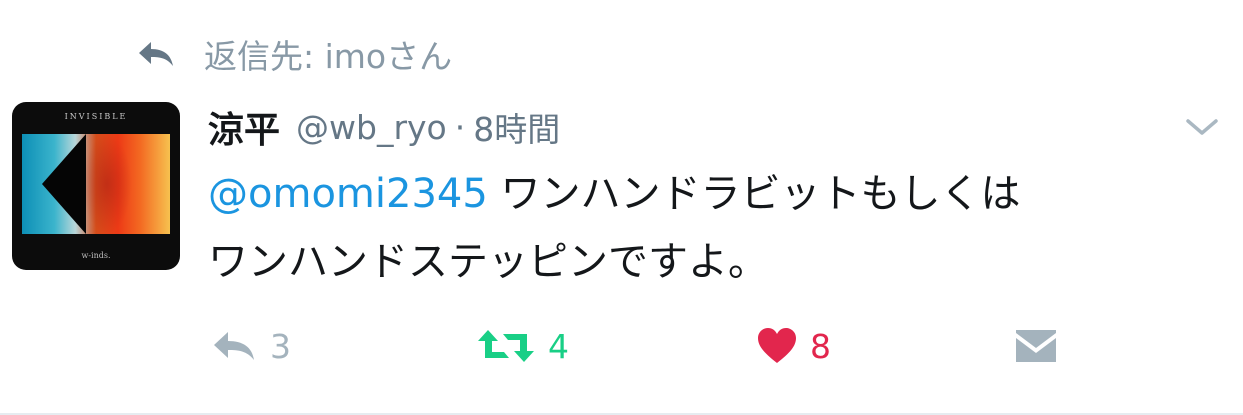 The image size is (1243, 415). I want to click on user-handle: @wb_ryo, so click(371, 127).